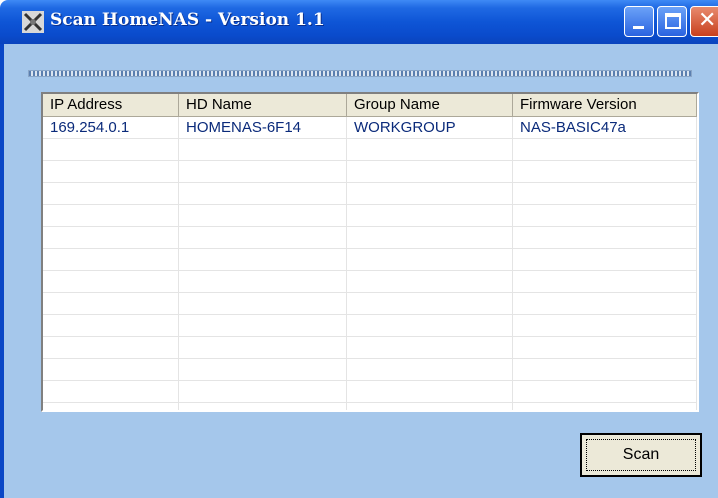 This screenshot has height=498, width=718. I want to click on group-name-cell: WORKGROUP, so click(430, 127).